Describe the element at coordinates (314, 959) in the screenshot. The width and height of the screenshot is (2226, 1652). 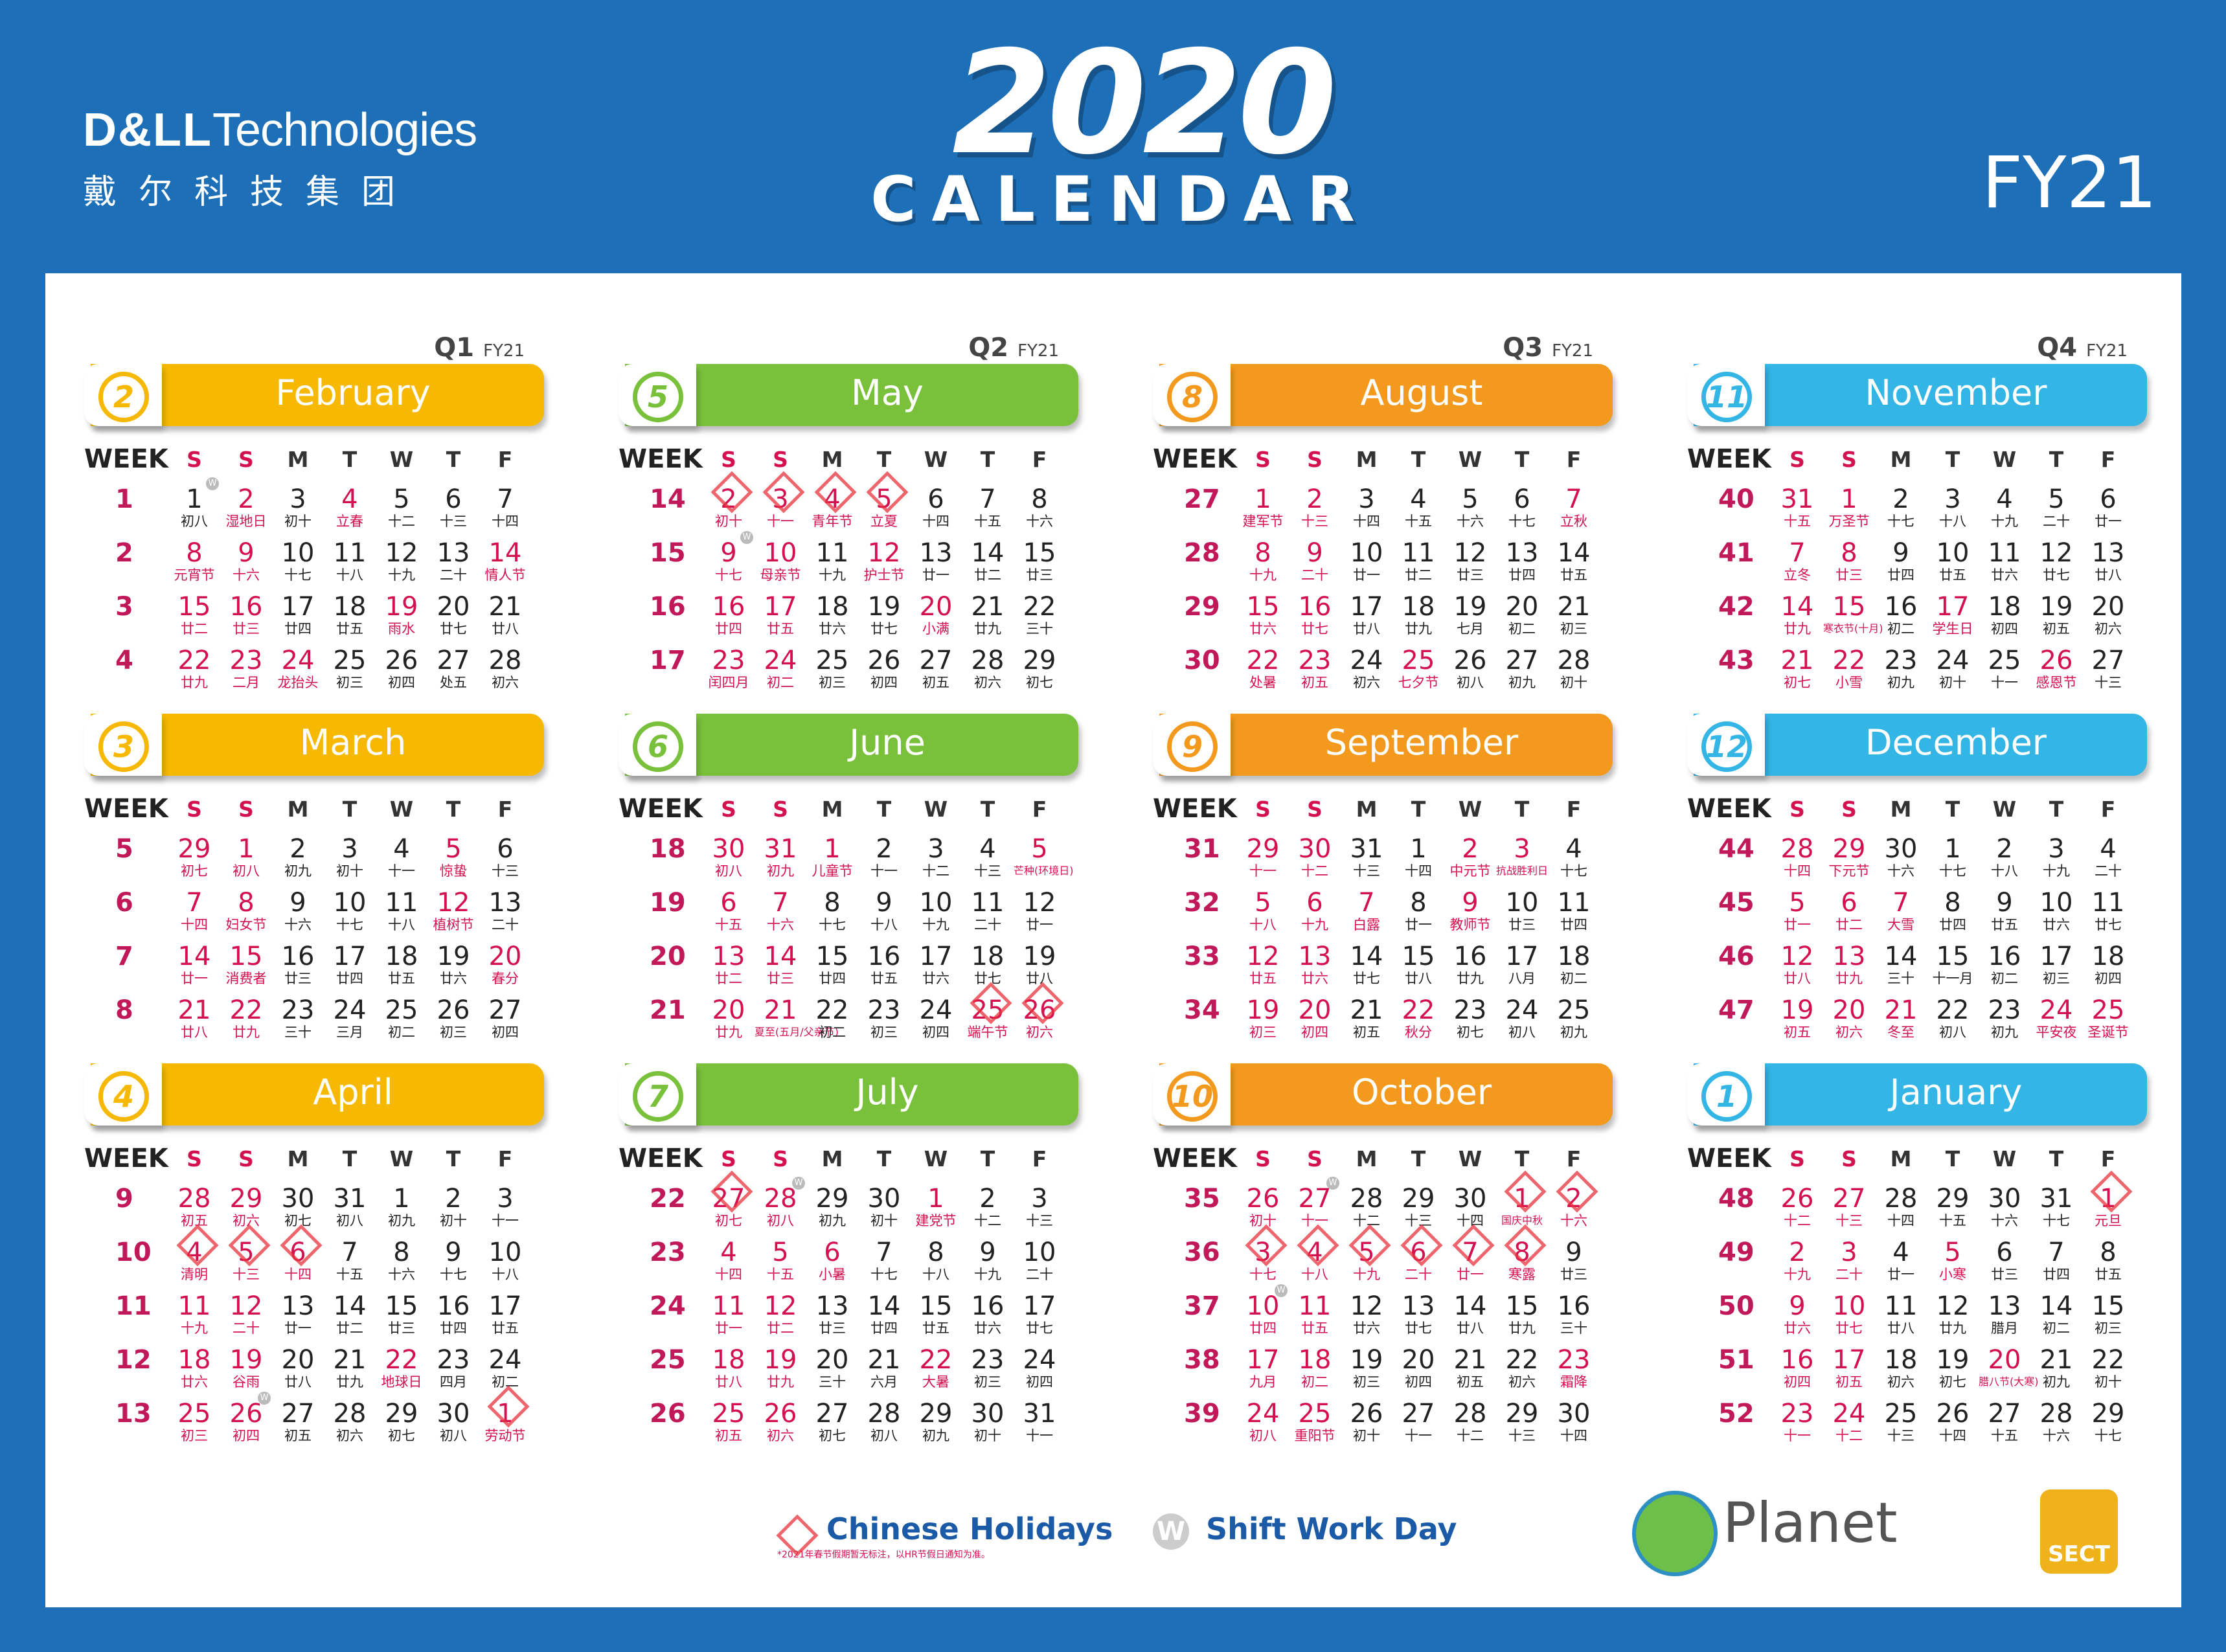
I see `week-row: 7 14 廿一 15 消费者 16 廿三 17 廿四 18 廿五 19 廿六 20 春分` at that location.